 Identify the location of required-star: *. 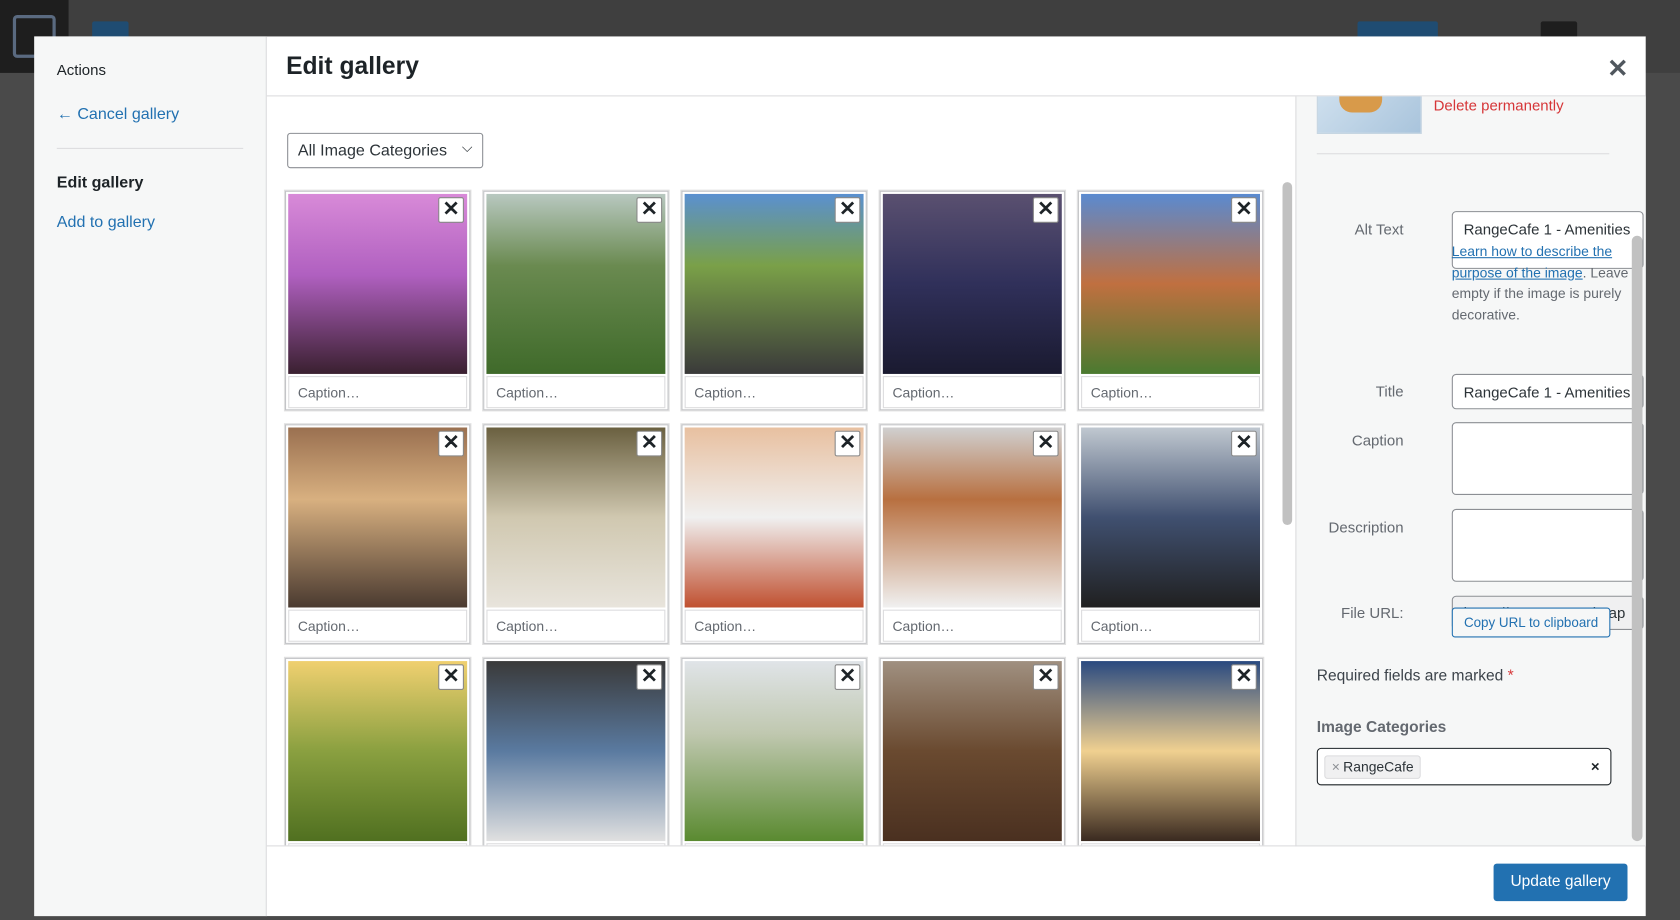
(1510, 676).